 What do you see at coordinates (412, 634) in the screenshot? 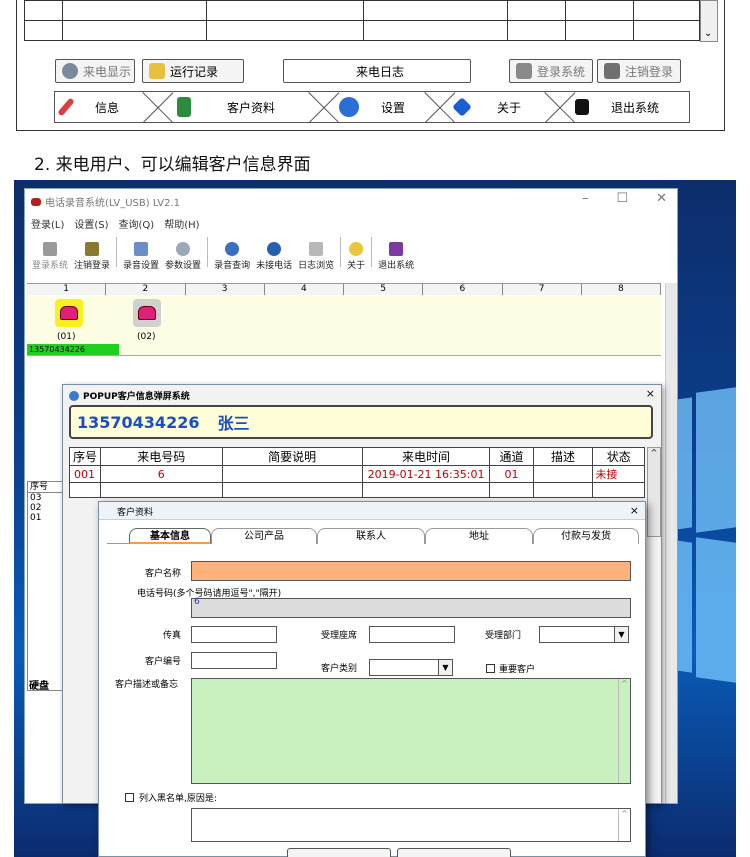
I see `seat-input` at bounding box center [412, 634].